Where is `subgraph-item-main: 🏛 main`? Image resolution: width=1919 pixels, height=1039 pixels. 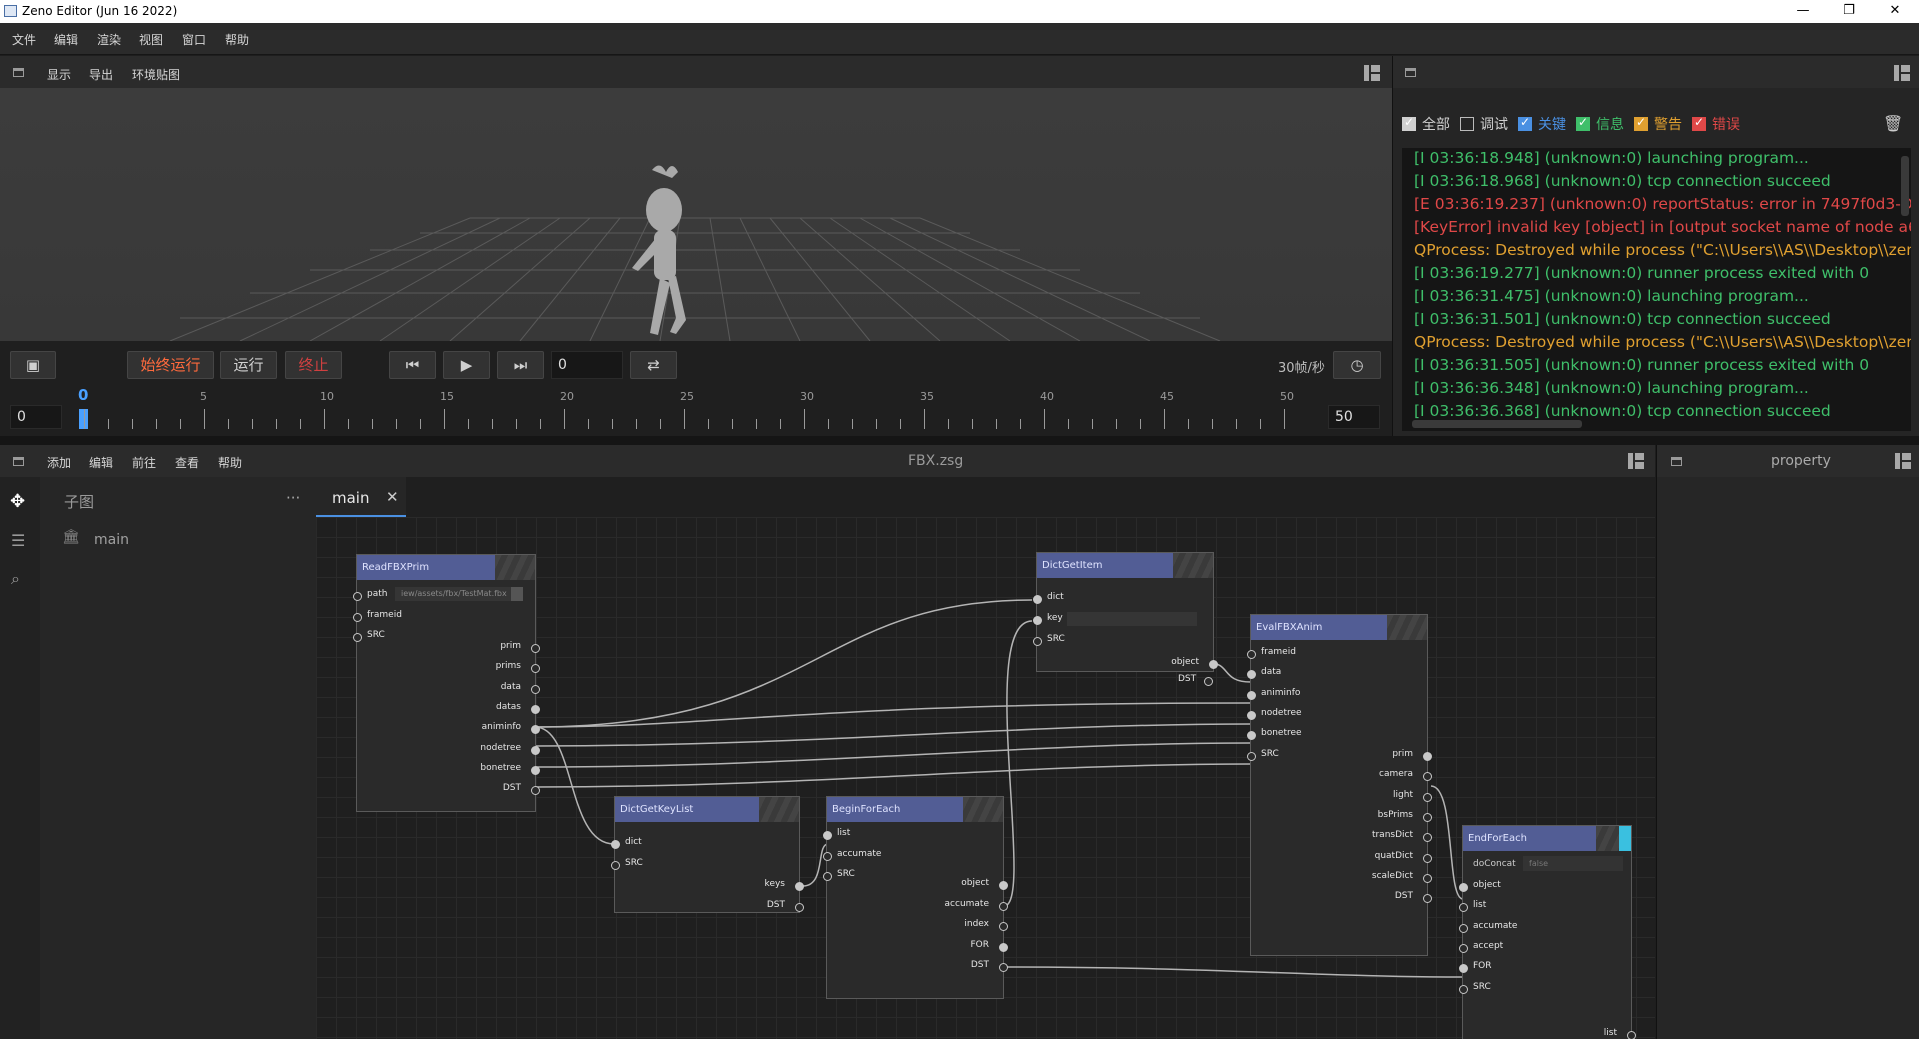
subgraph-item-main: 🏛 main is located at coordinates (182, 541).